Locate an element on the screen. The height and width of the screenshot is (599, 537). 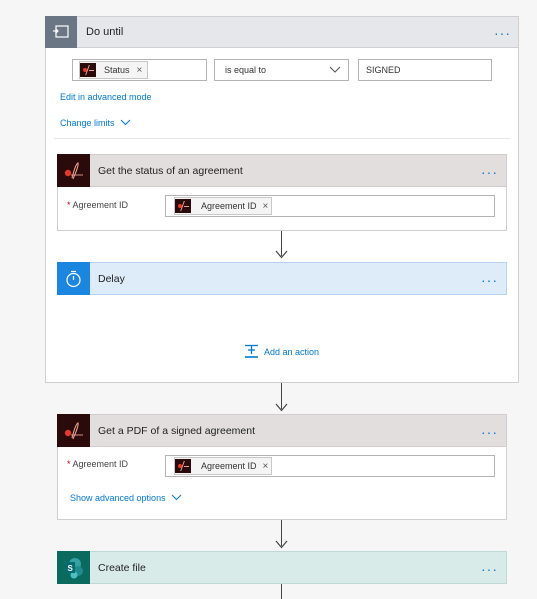
do-until-more-icon: ··· is located at coordinates (502, 33).